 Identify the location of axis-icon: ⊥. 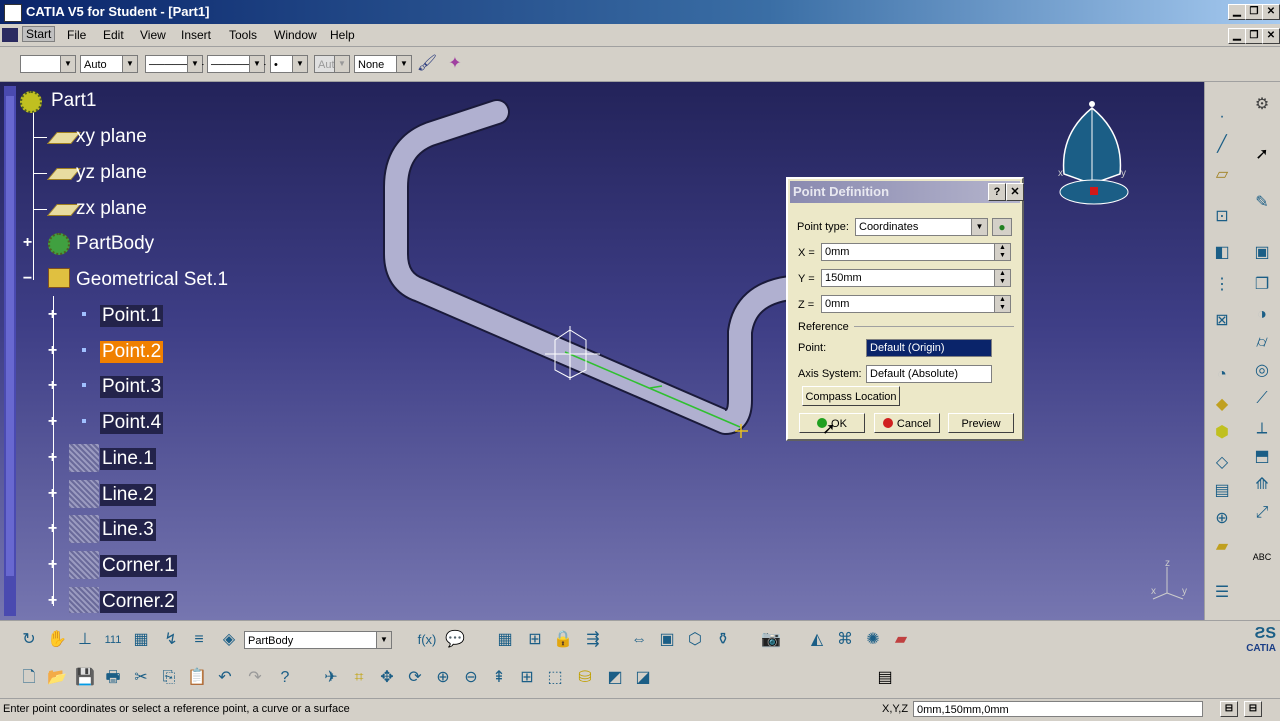
(85, 640).